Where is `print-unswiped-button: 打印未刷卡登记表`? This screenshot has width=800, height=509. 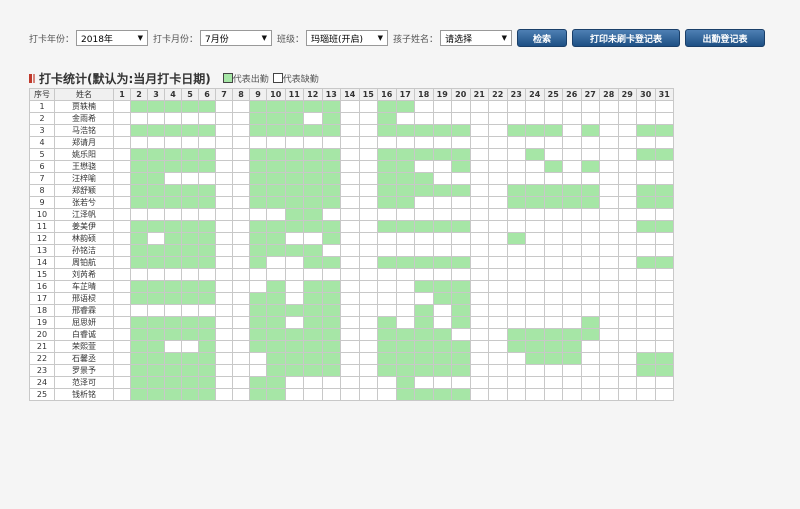 print-unswiped-button: 打印未刷卡登记表 is located at coordinates (626, 38).